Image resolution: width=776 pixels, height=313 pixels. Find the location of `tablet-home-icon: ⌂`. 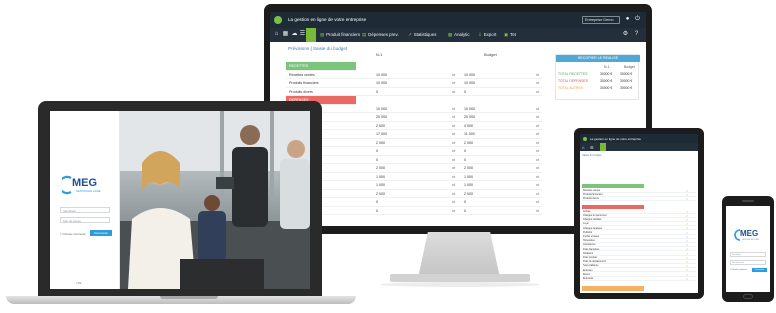

tablet-home-icon: ⌂ is located at coordinates (583, 147).